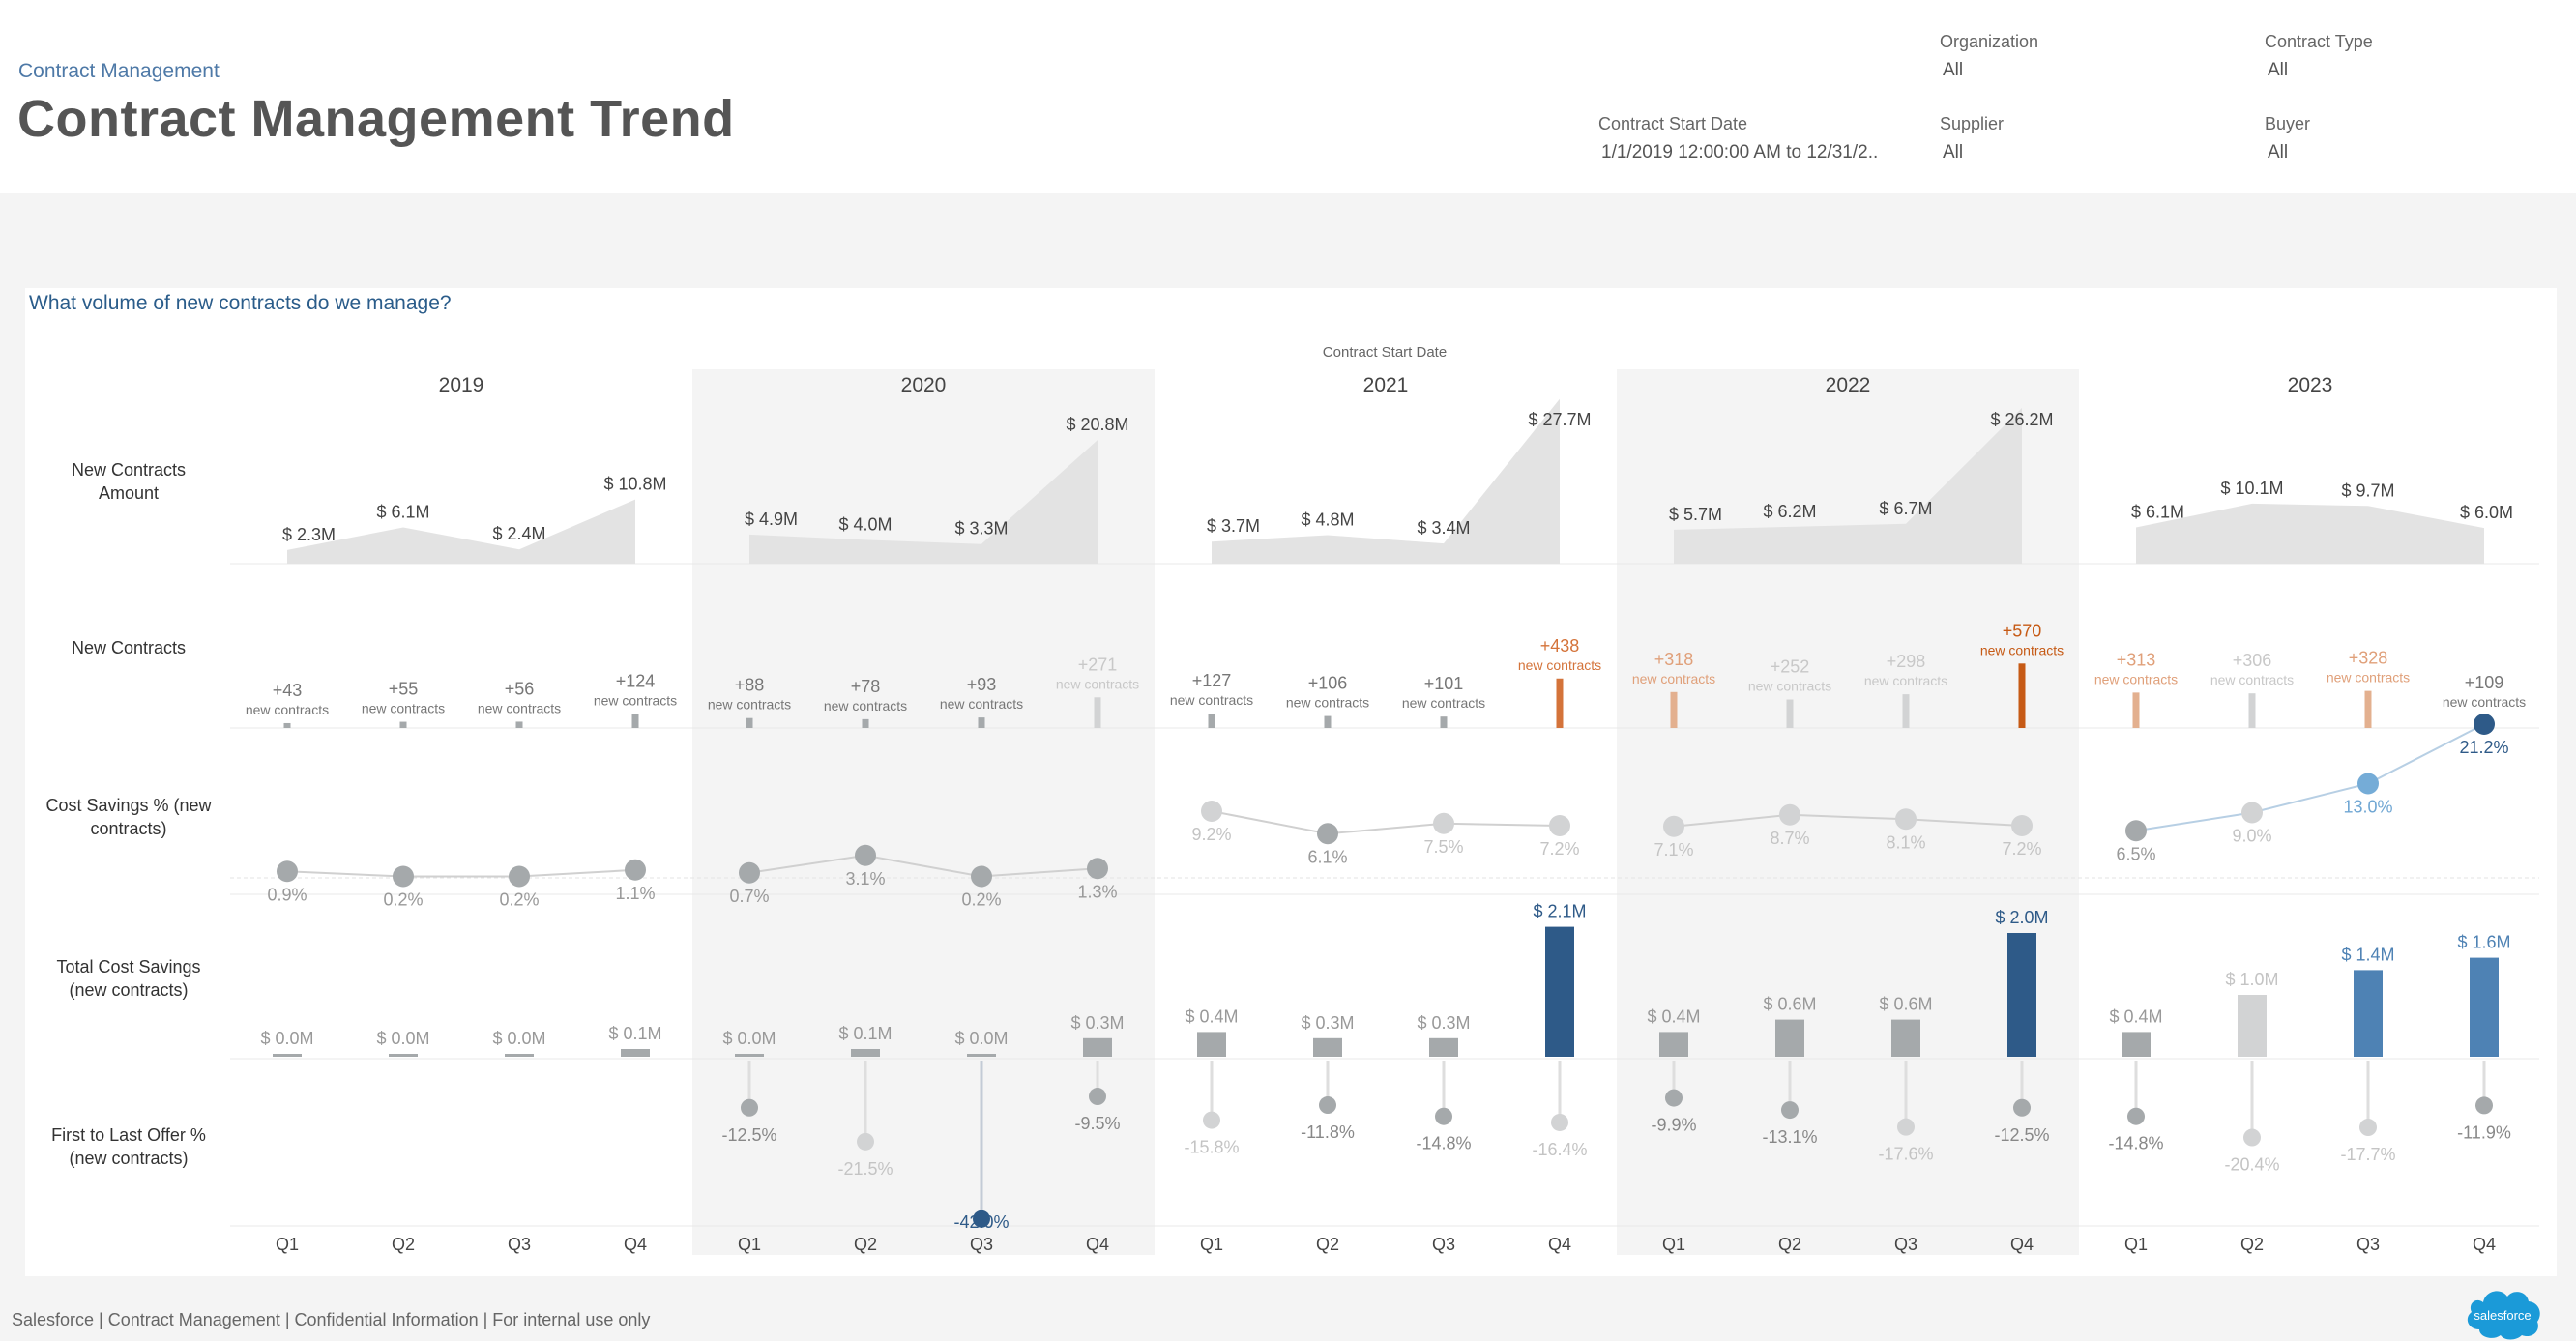 This screenshot has width=2576, height=1341. I want to click on cost-savings-label: 0.2%, so click(403, 900).